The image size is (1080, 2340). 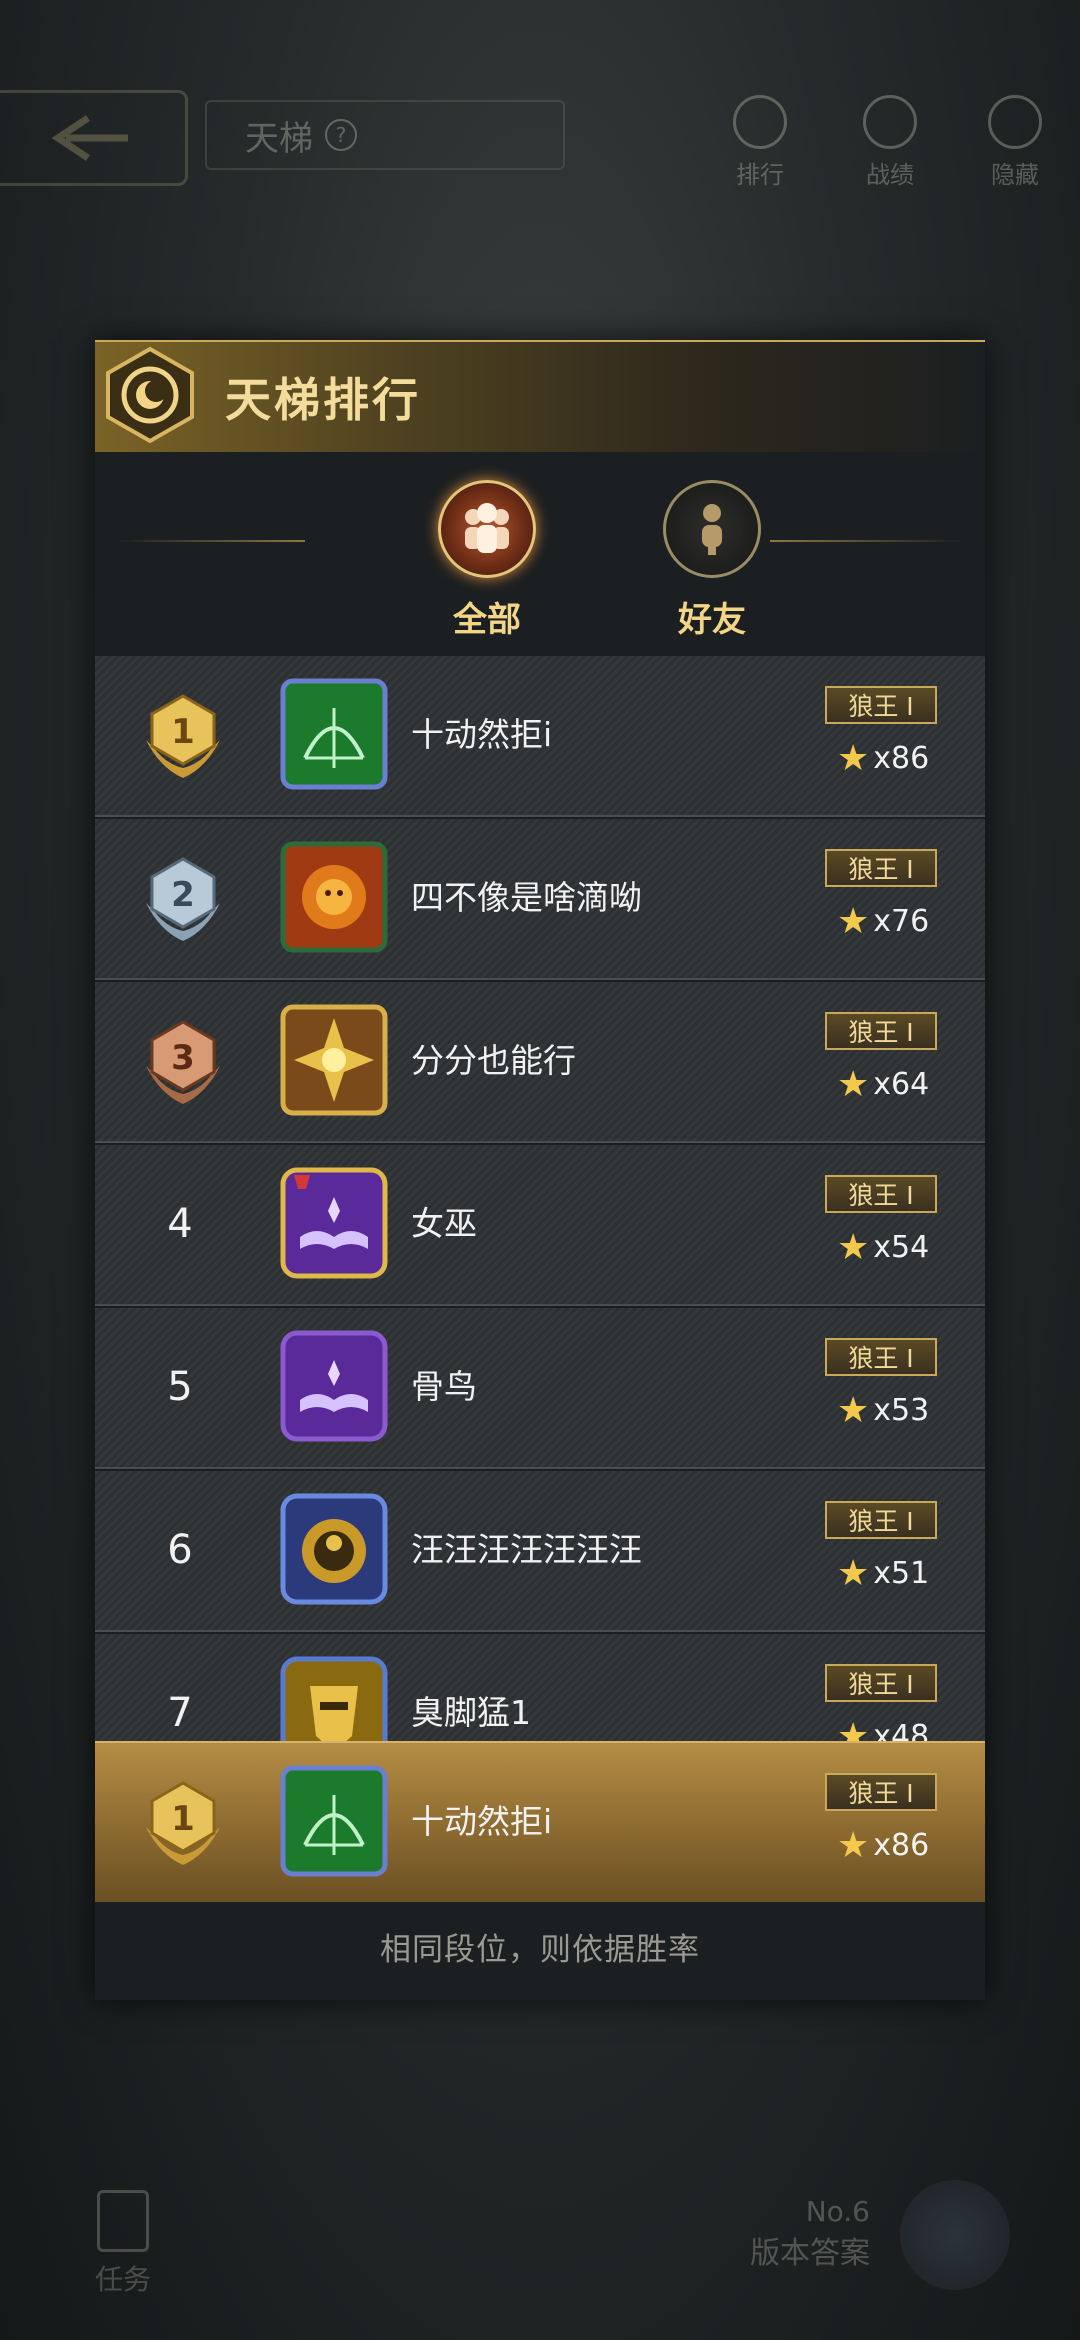 What do you see at coordinates (444, 1223) in the screenshot?
I see `player-name: 女巫` at bounding box center [444, 1223].